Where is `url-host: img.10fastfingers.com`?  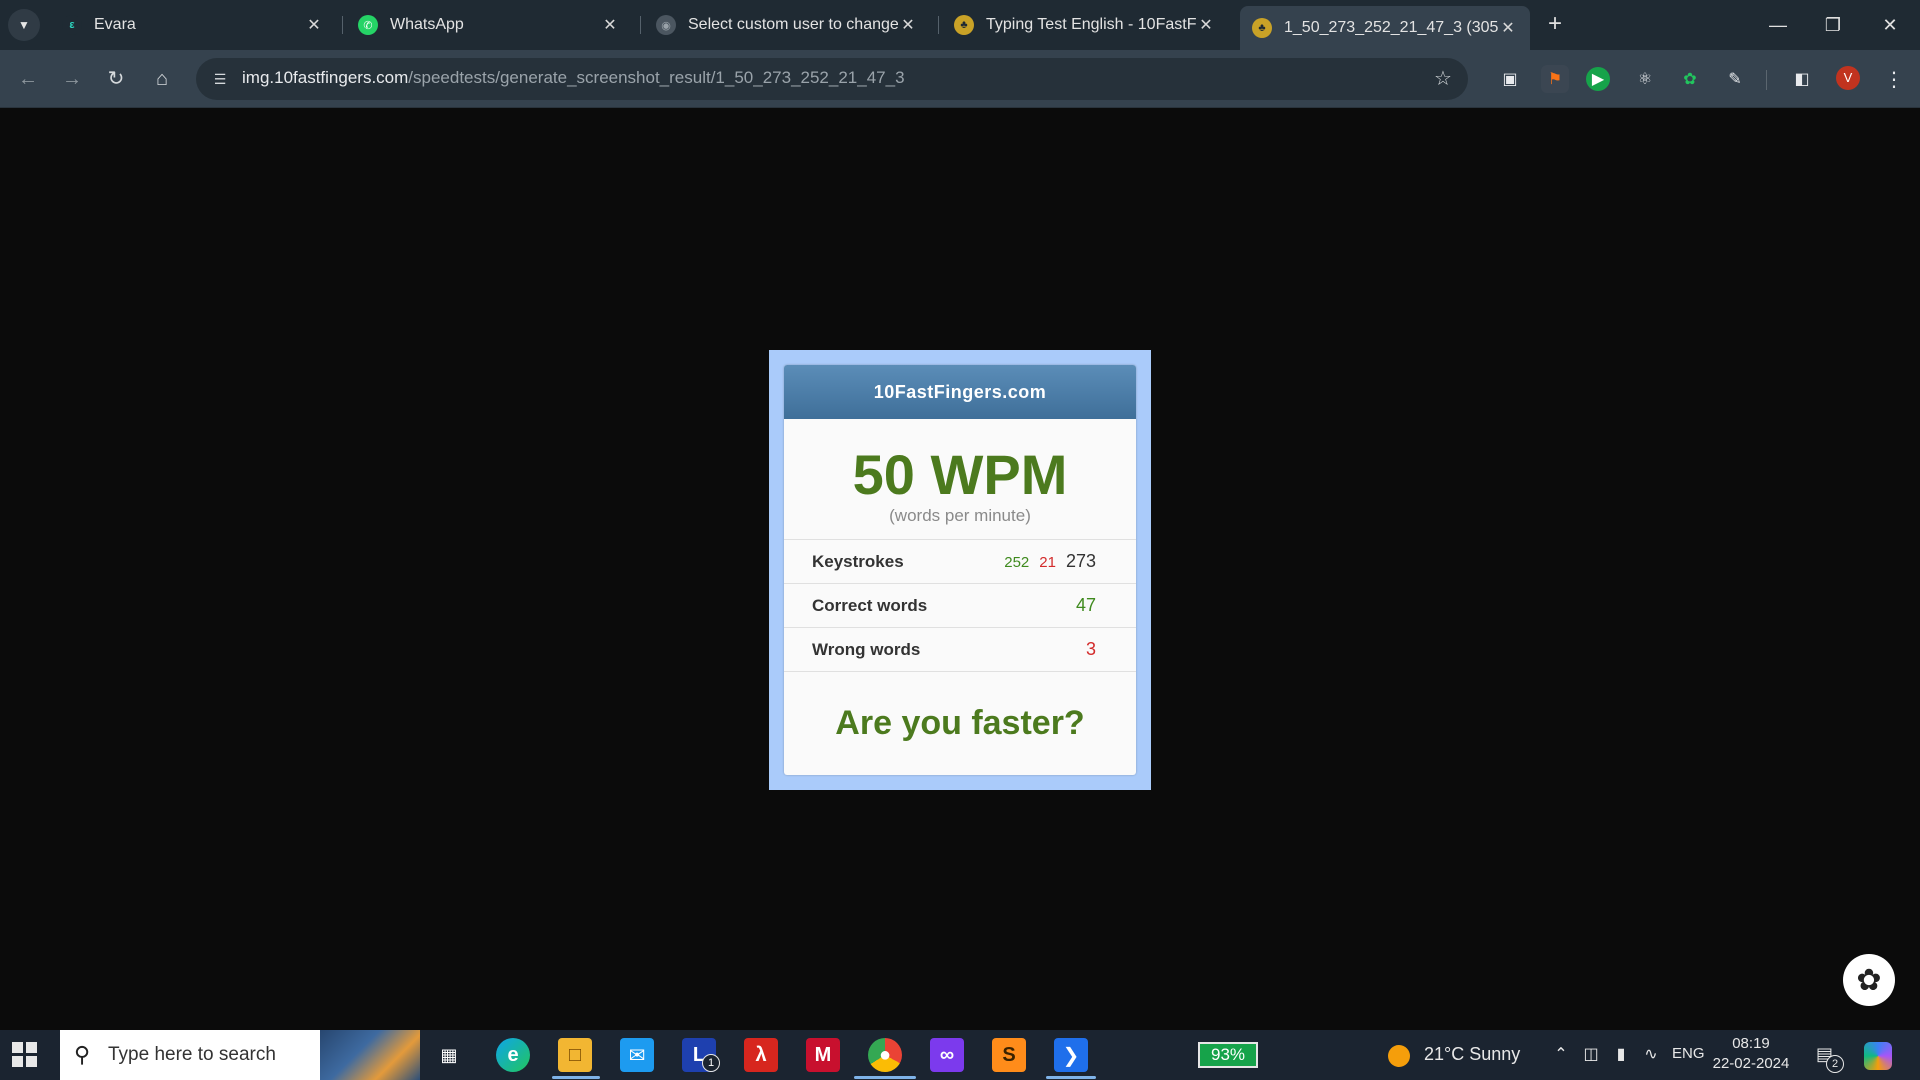 url-host: img.10fastfingers.com is located at coordinates (325, 77).